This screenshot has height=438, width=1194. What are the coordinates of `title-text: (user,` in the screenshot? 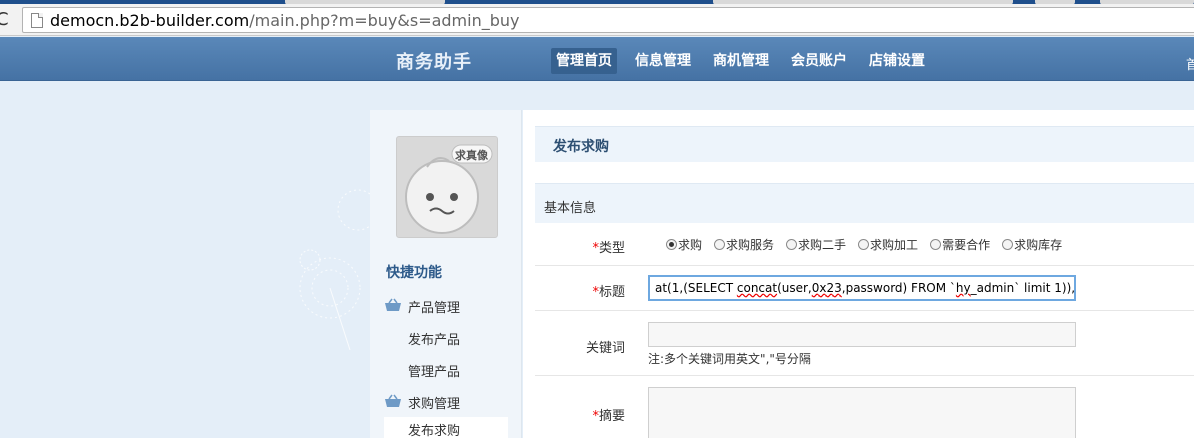 It's located at (794, 288).